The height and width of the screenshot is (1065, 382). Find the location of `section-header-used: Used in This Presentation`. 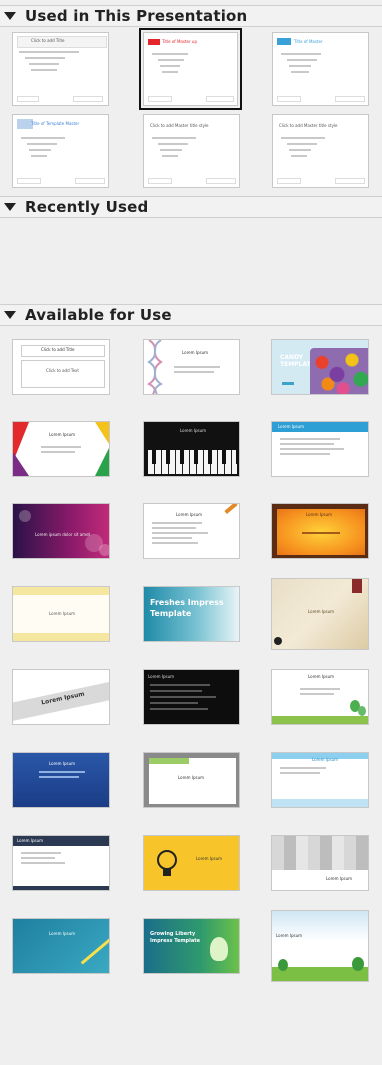

section-header-used: Used in This Presentation is located at coordinates (191, 16).